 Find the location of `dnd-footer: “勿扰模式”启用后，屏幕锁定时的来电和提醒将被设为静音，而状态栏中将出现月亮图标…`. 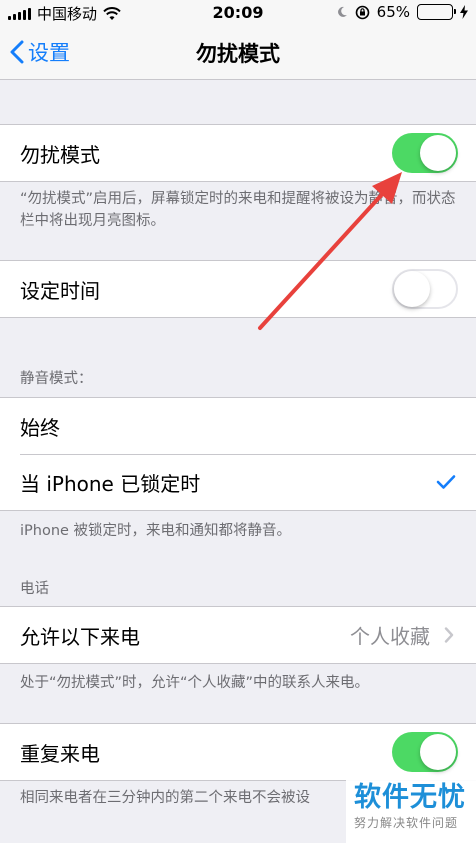

dnd-footer: “勿扰模式”启用后，屏幕锁定时的来电和提醒将被设为静音，而状态栏中将出现月亮图标… is located at coordinates (238, 210).